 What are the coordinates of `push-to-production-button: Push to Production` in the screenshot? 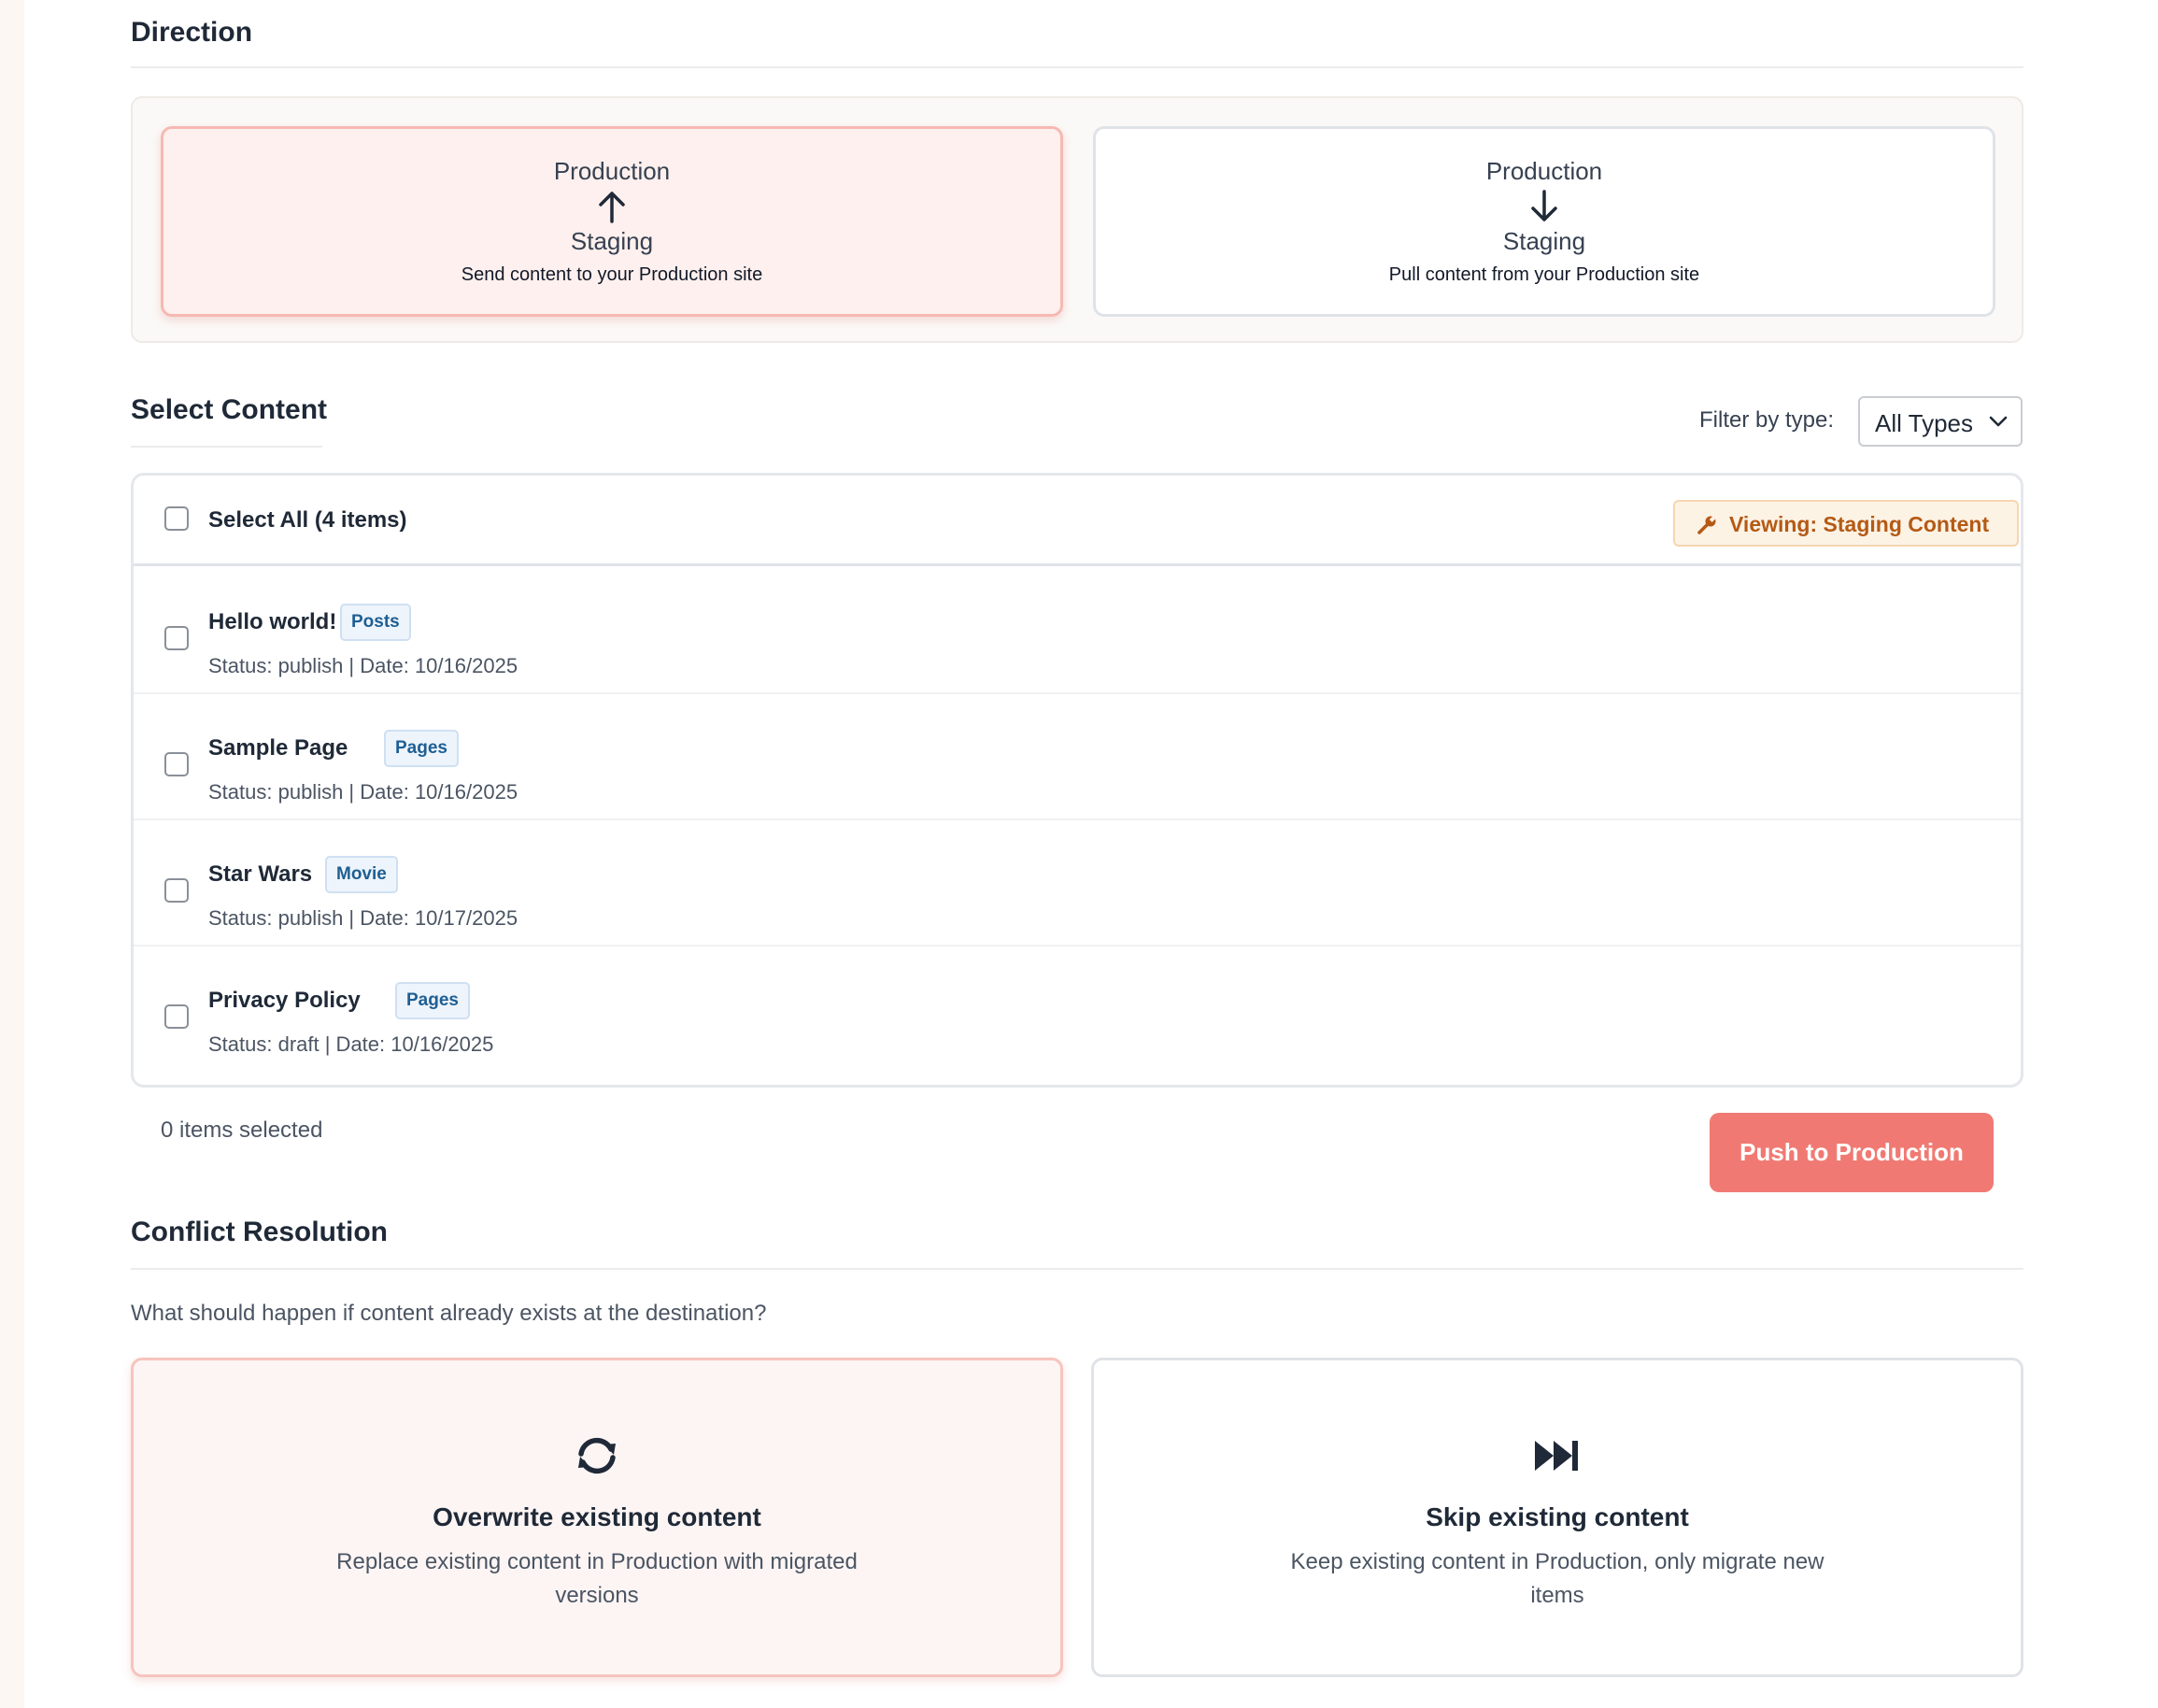 It's located at (1852, 1152).